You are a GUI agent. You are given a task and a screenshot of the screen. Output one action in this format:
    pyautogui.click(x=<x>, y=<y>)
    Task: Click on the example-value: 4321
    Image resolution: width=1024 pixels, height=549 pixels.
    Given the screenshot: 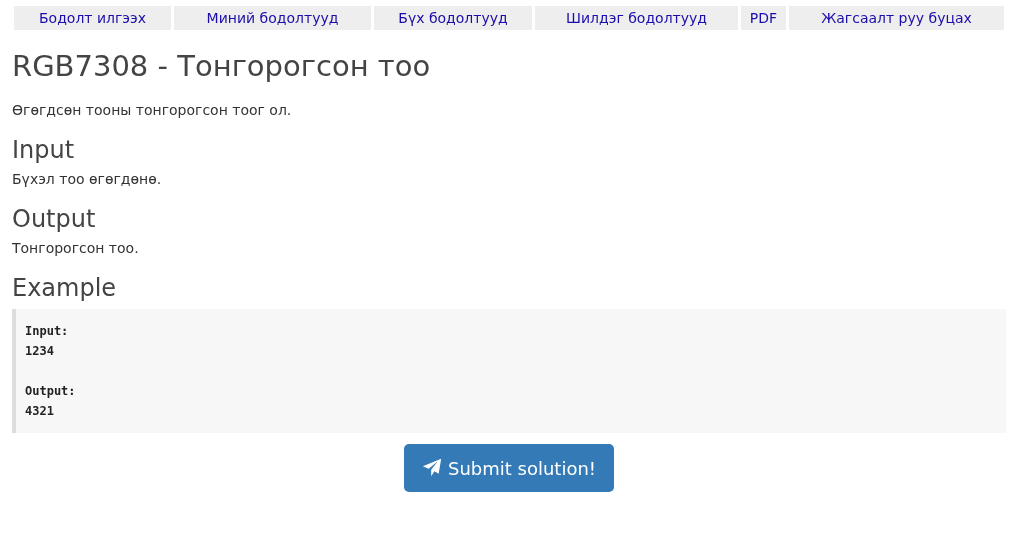 What is the action you would take?
    pyautogui.click(x=40, y=411)
    